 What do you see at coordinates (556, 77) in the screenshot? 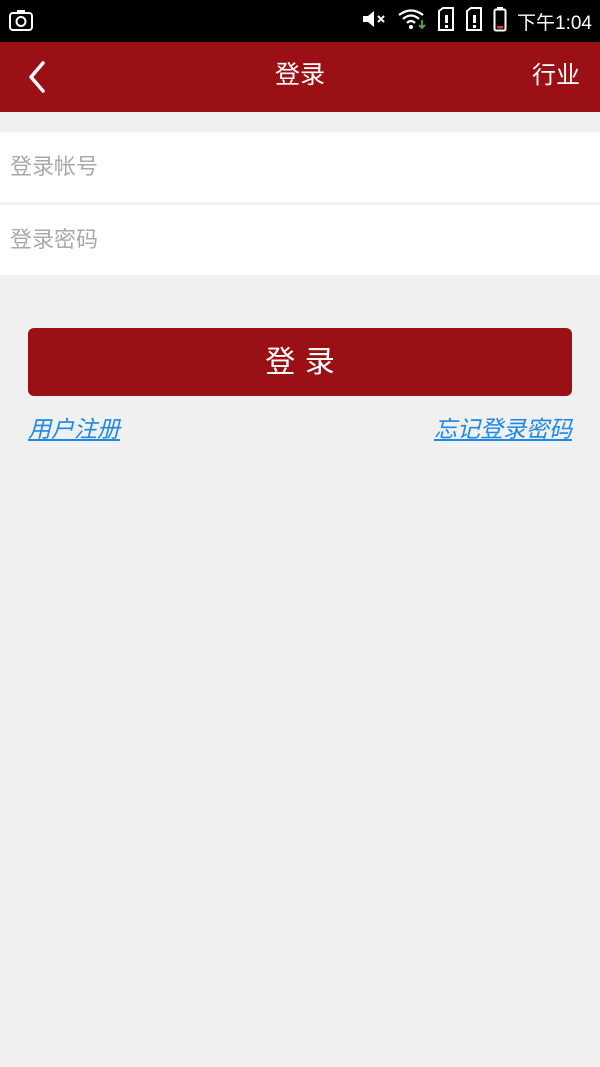
I see `industry-button: 行业` at bounding box center [556, 77].